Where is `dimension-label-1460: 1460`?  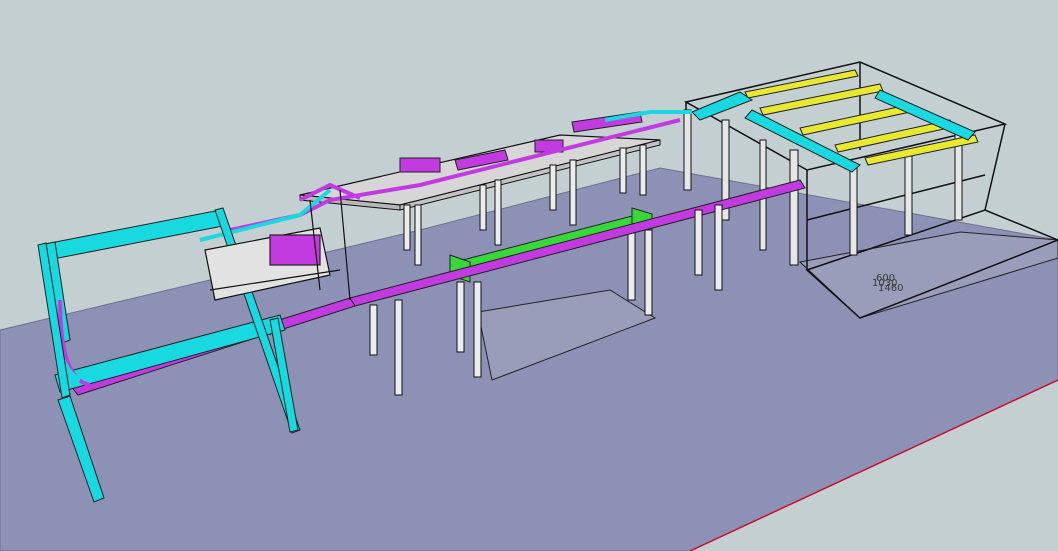
dimension-label-1460: 1460 is located at coordinates (890, 288).